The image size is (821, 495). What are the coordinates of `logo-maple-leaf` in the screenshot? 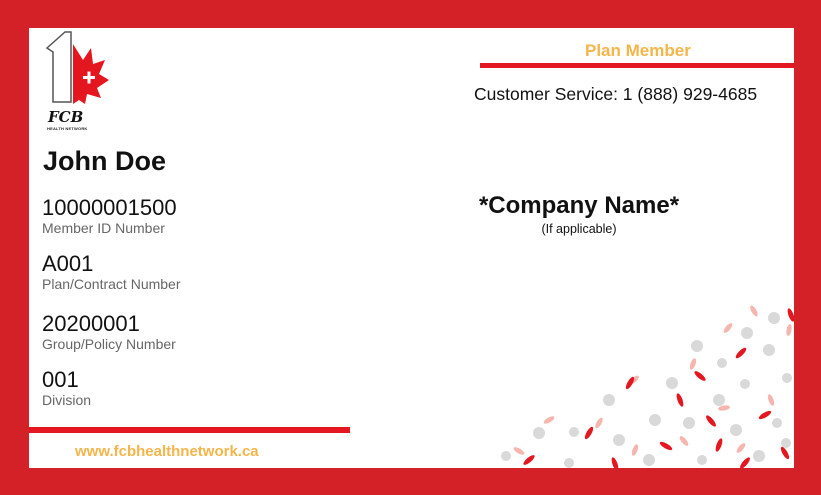 It's located at (91, 74).